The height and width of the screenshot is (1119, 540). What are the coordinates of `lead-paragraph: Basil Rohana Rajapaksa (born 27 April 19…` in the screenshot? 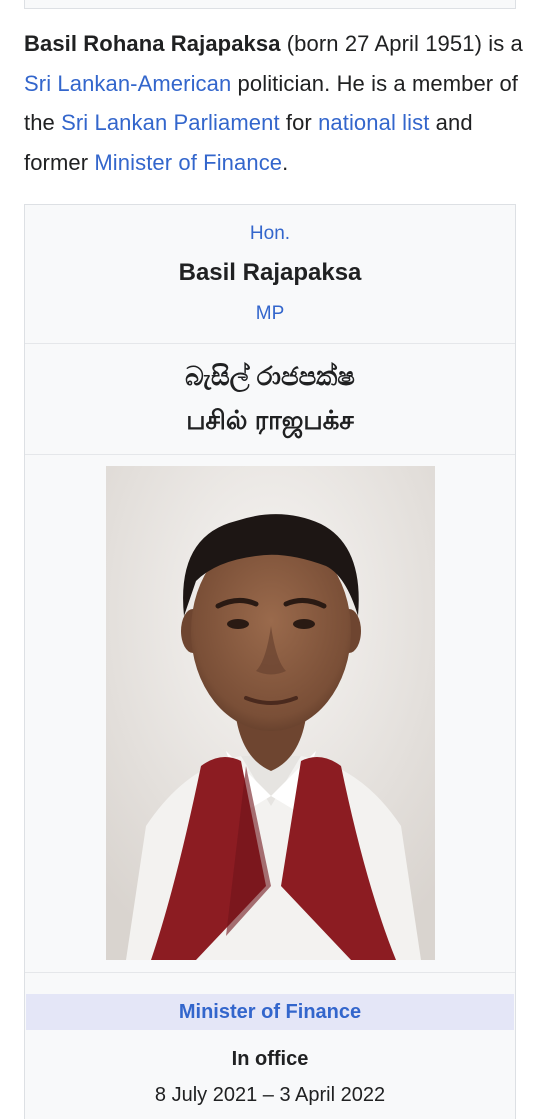 It's located at (274, 103).